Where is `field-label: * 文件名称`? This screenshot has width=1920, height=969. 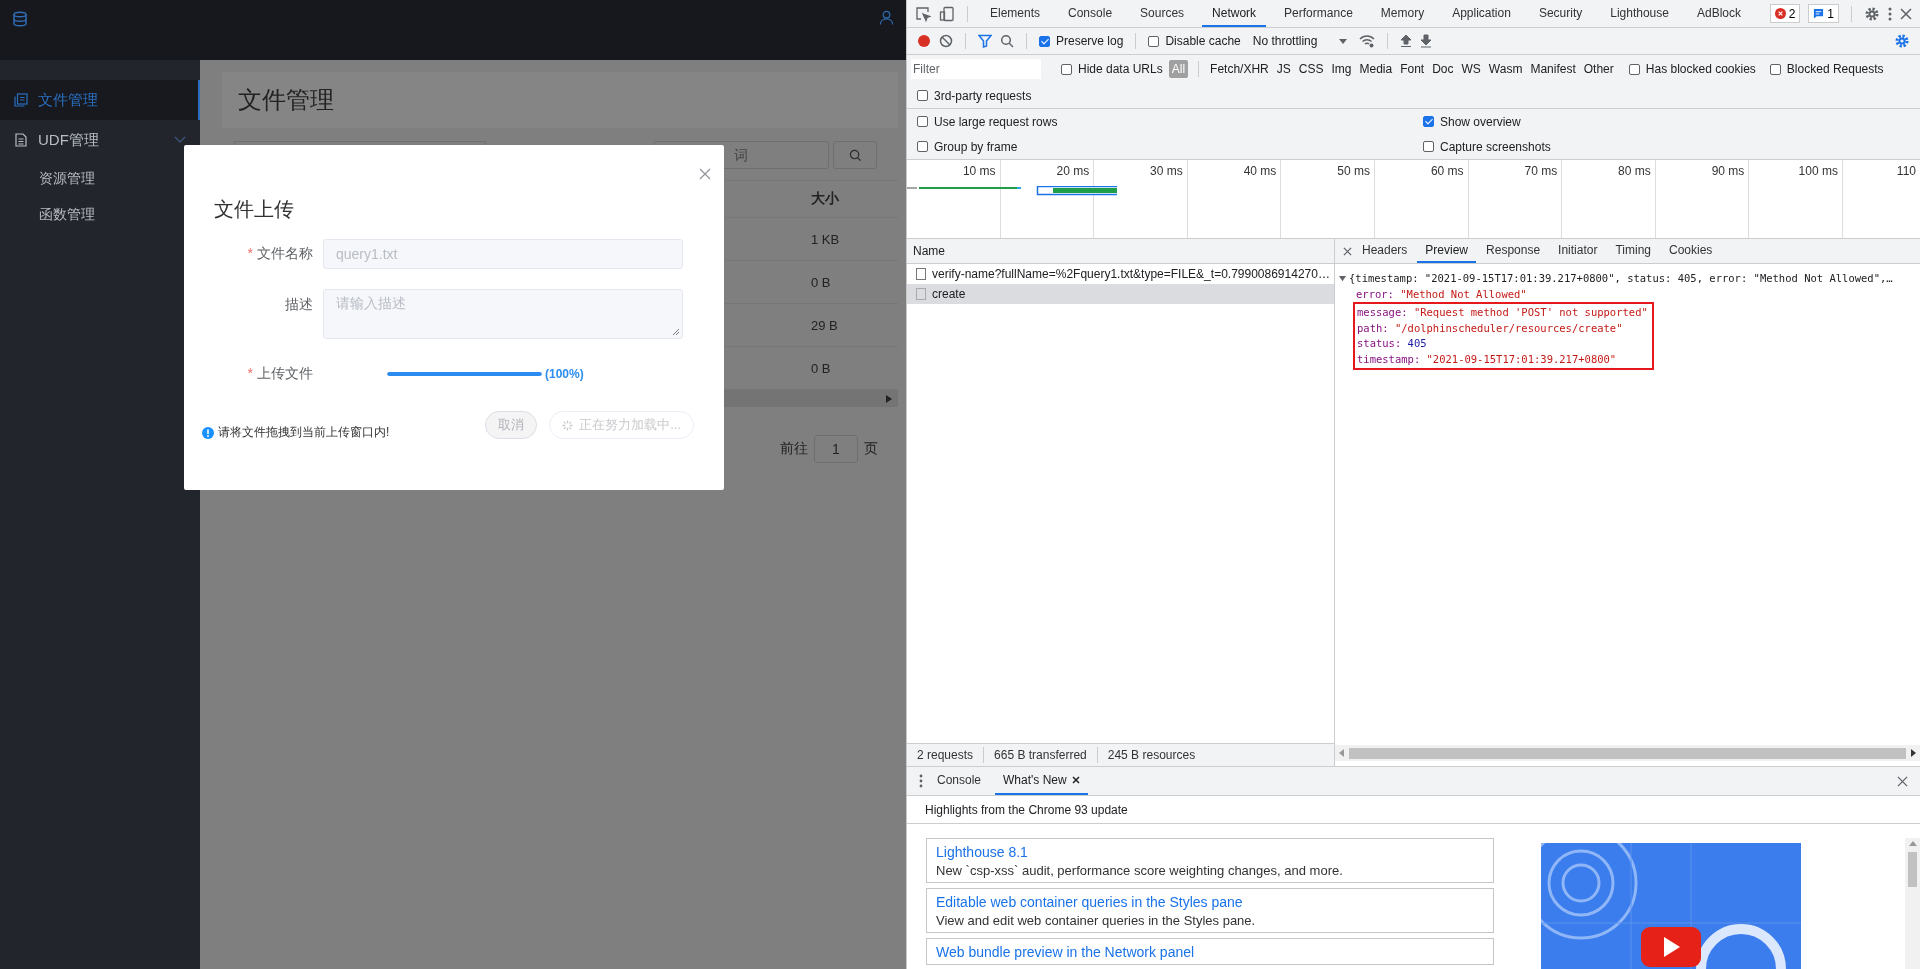
field-label: * 文件名称 is located at coordinates (280, 254).